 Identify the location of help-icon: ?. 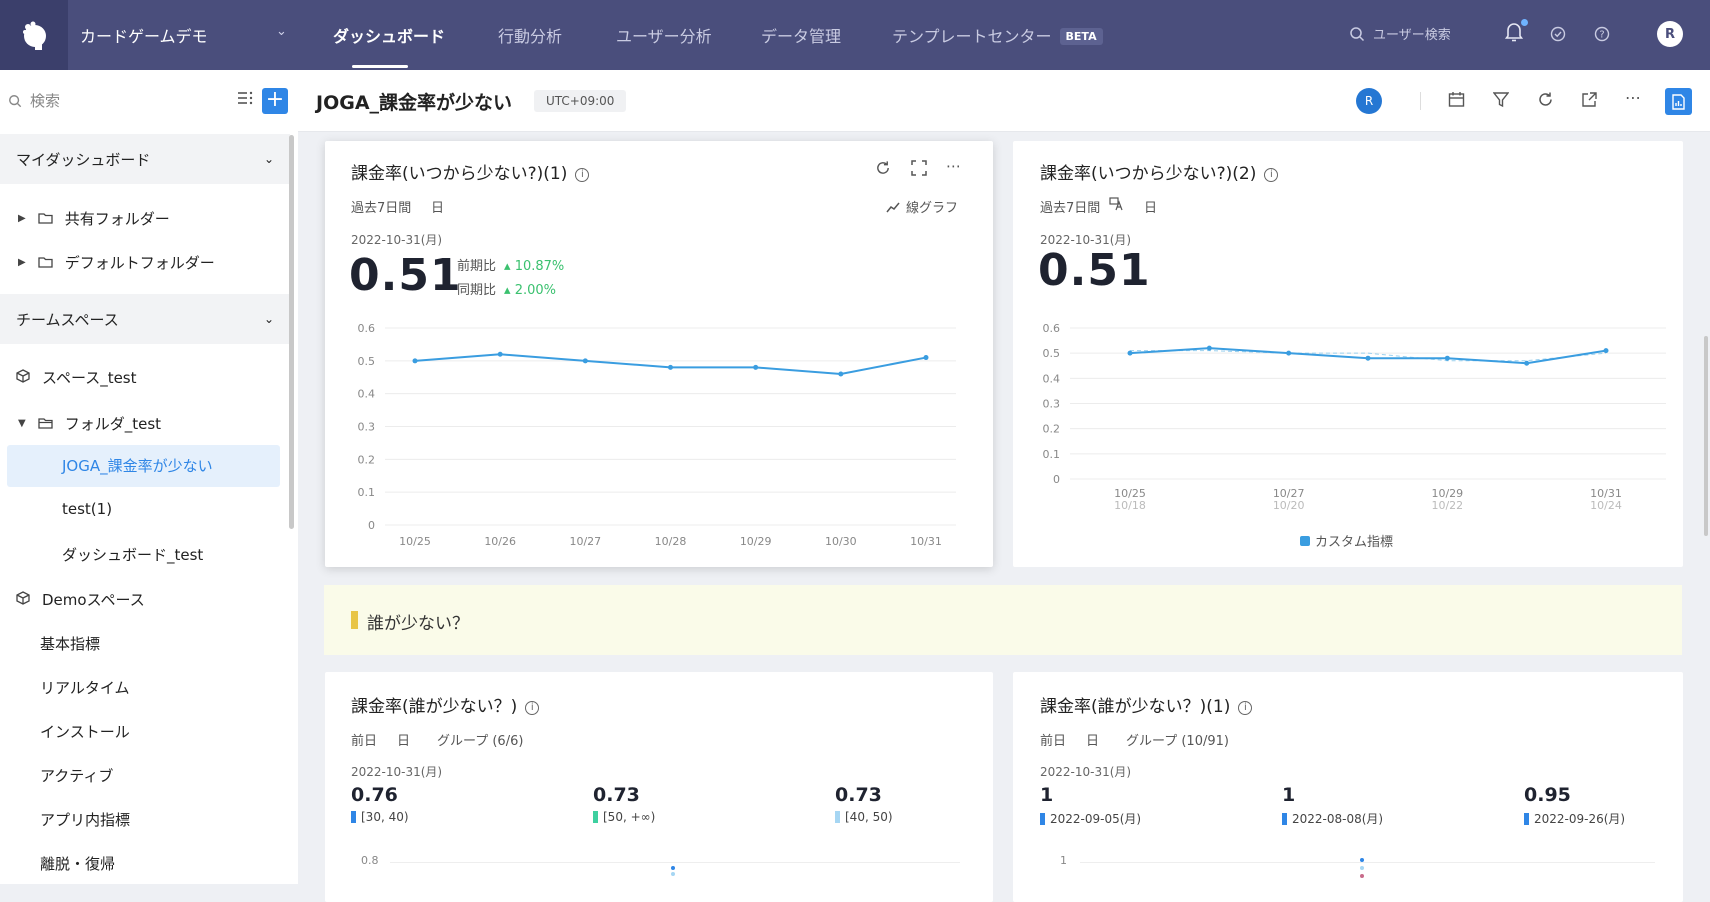
(1602, 36).